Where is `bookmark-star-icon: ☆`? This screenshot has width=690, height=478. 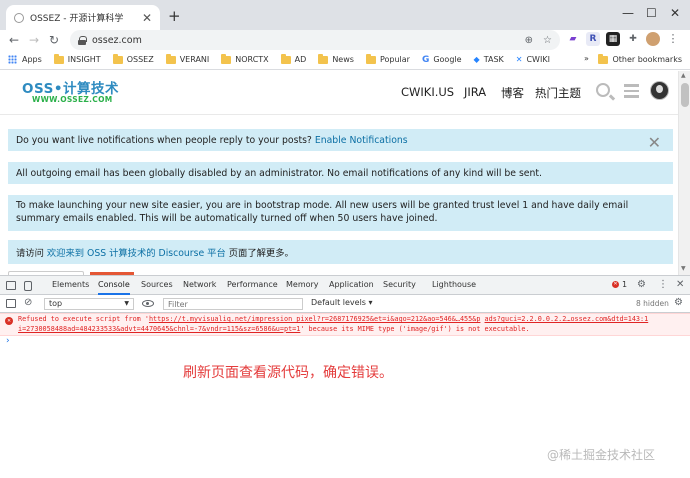
bookmark-star-icon: ☆ is located at coordinates (547, 40).